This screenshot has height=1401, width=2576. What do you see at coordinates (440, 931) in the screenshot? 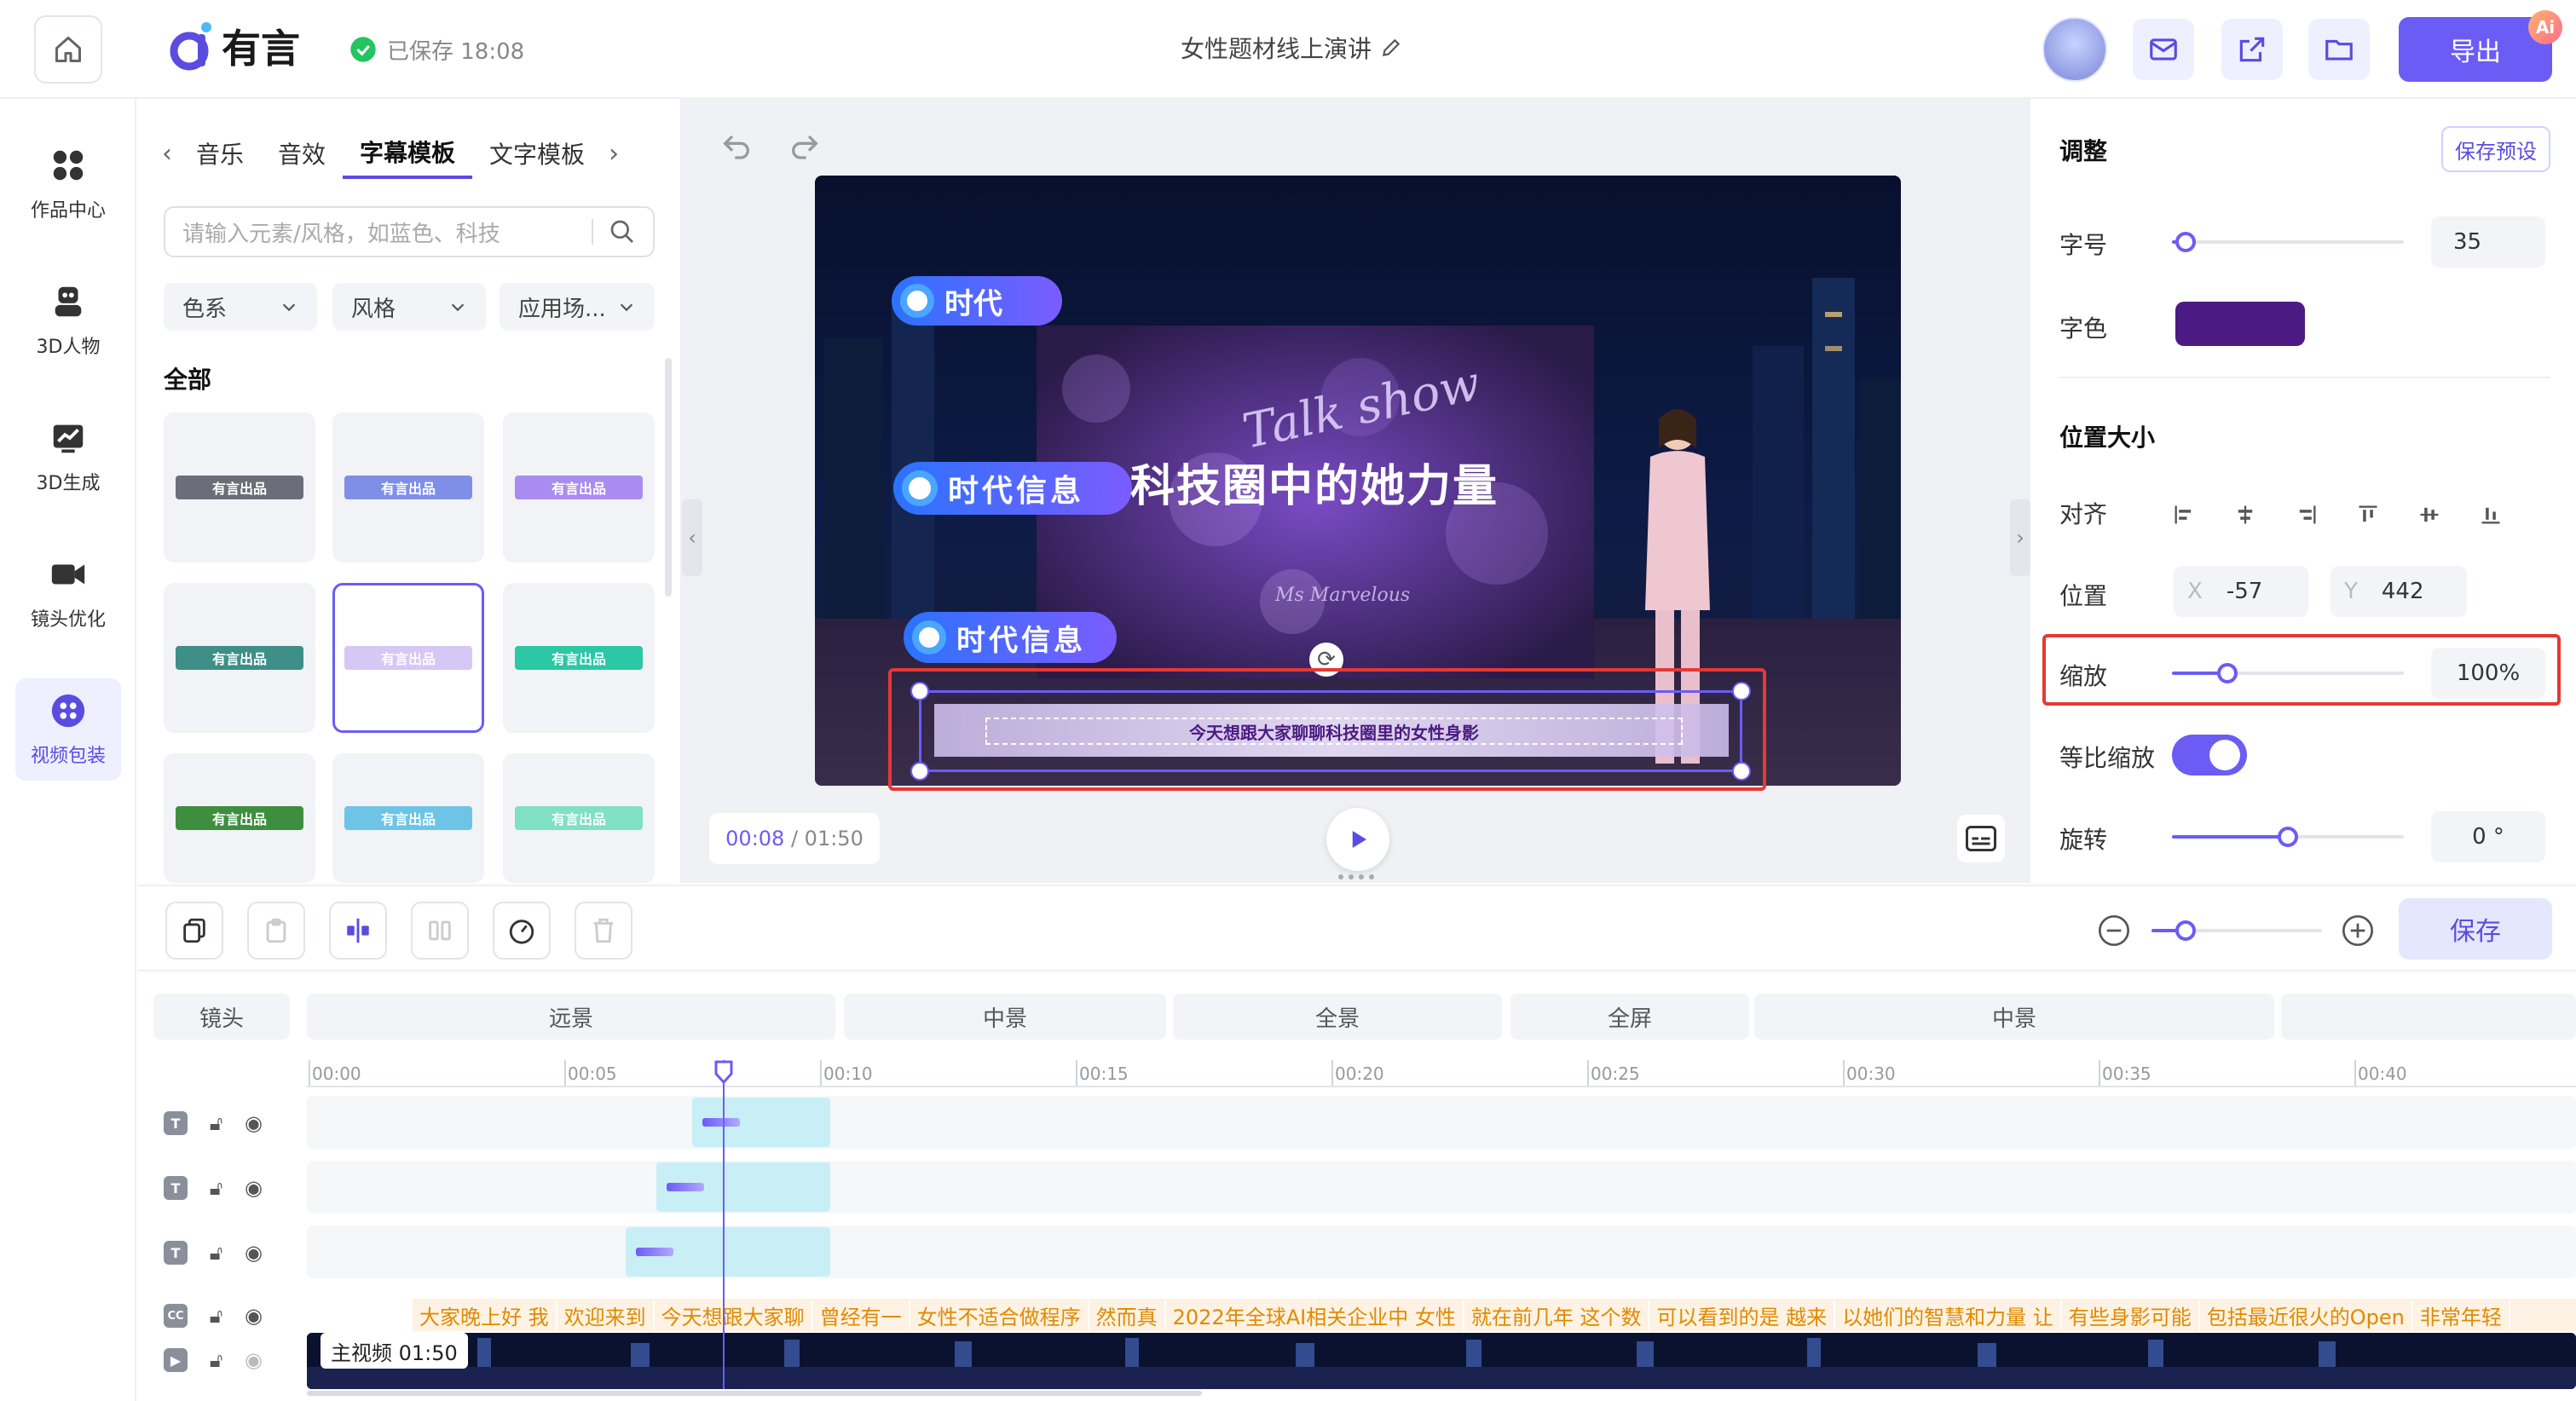
I see `mirror-button` at bounding box center [440, 931].